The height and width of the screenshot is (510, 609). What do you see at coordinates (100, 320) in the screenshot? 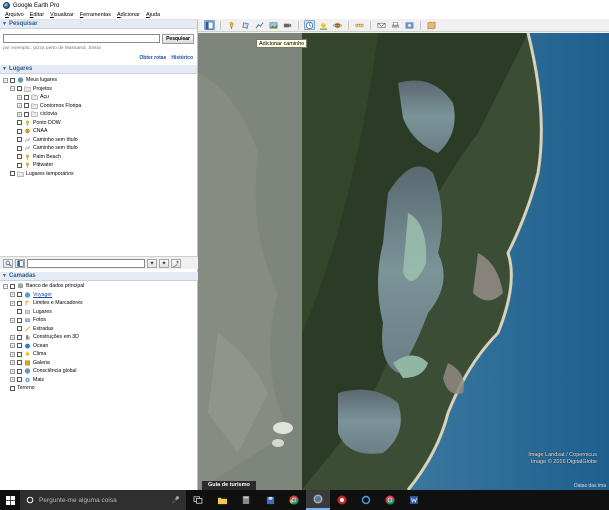
I see `layers-item: + Fotos` at bounding box center [100, 320].